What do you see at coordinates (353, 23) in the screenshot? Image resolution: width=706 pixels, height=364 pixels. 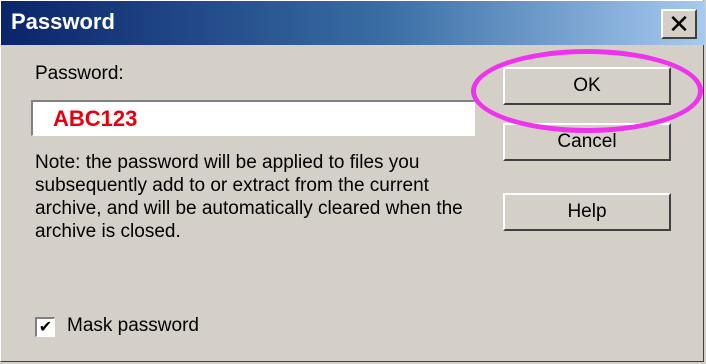 I see `title-bar: Password ✕` at bounding box center [353, 23].